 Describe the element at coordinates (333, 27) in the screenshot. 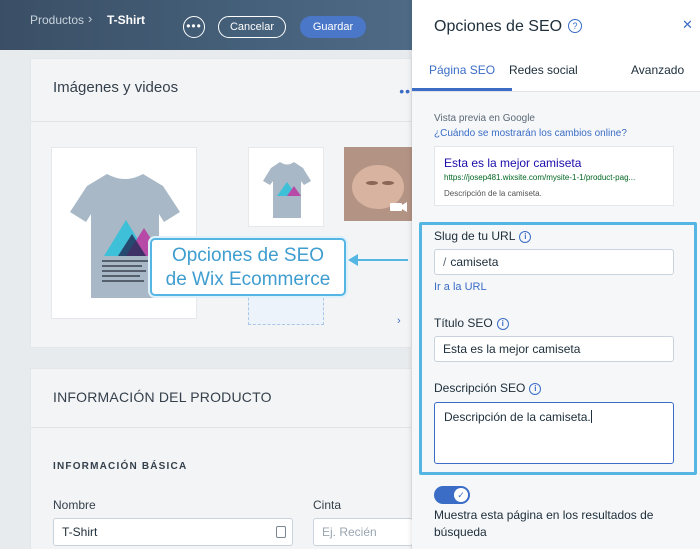

I see `save-button: Guardar` at that location.